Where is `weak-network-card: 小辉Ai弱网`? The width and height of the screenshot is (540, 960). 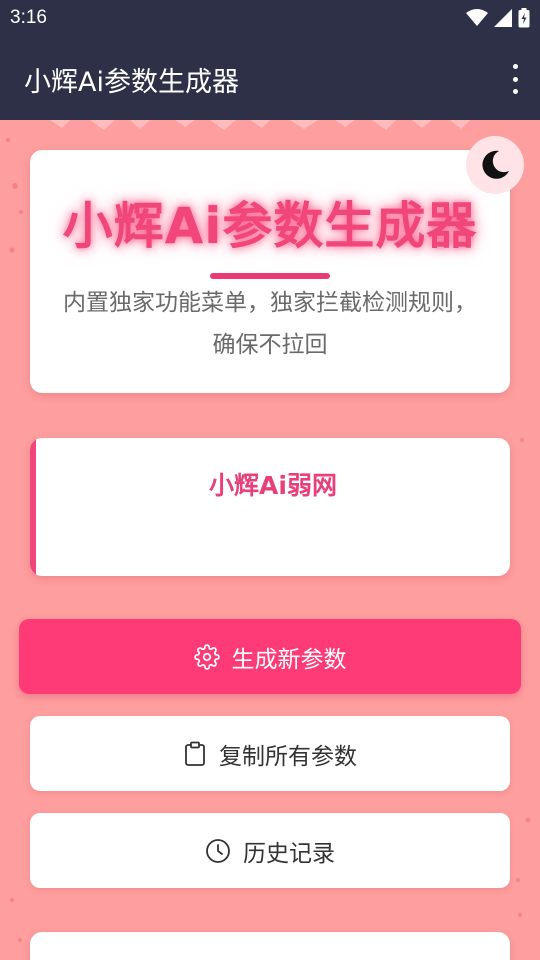
weak-network-card: 小辉Ai弱网 is located at coordinates (270, 507).